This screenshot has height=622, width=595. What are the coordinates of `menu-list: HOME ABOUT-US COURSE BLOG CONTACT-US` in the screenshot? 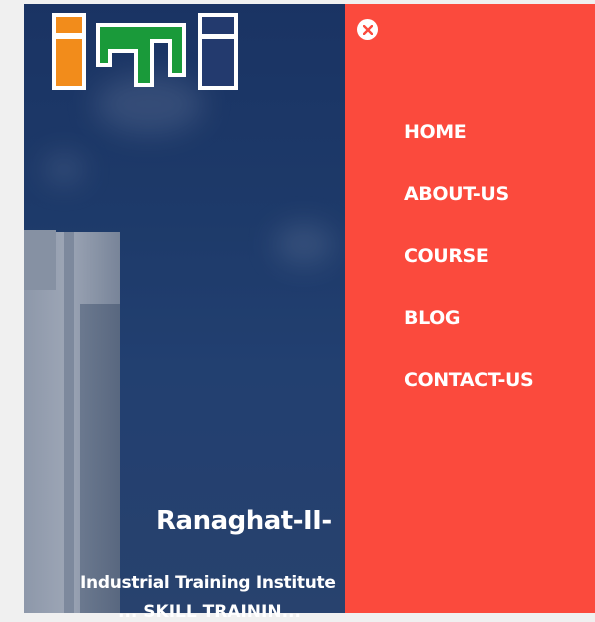 It's located at (474, 271).